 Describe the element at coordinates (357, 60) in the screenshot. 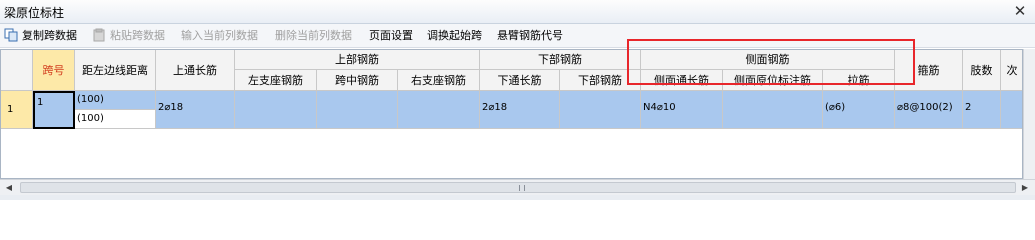

I see `header-top-rebar-group: 上部钢筋` at that location.